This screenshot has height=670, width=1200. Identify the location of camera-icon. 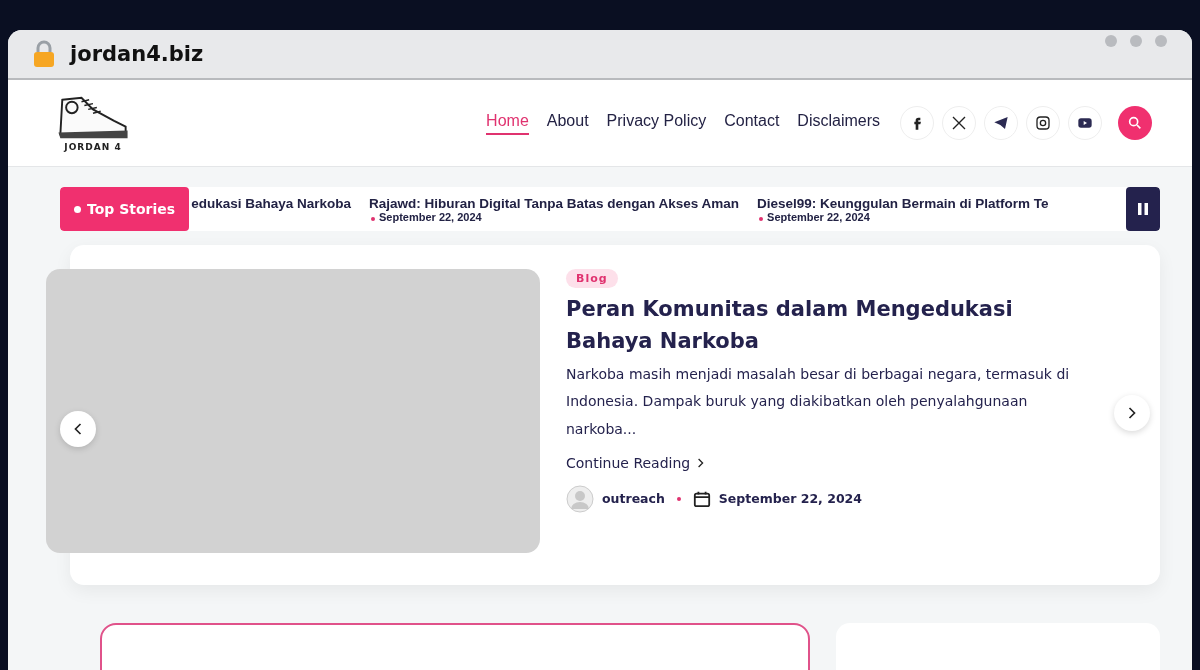
(1043, 123).